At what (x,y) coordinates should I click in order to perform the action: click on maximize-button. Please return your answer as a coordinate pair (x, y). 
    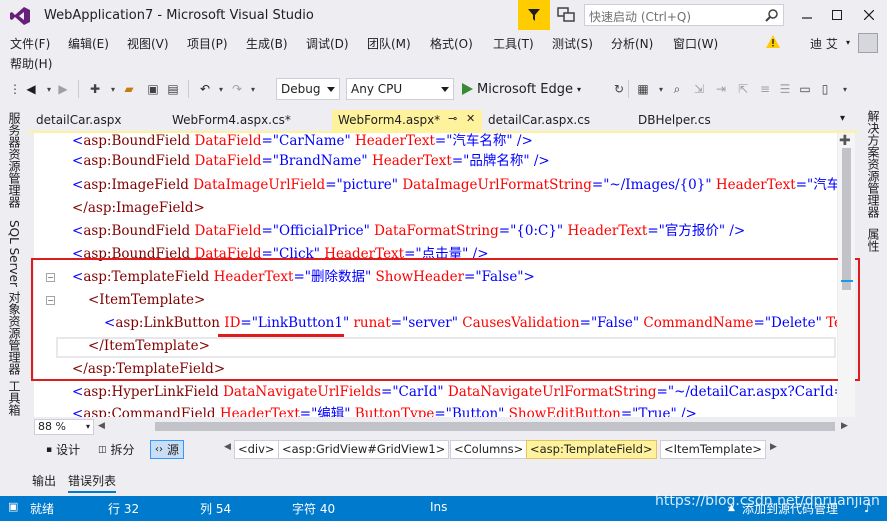
    Looking at the image, I should click on (837, 15).